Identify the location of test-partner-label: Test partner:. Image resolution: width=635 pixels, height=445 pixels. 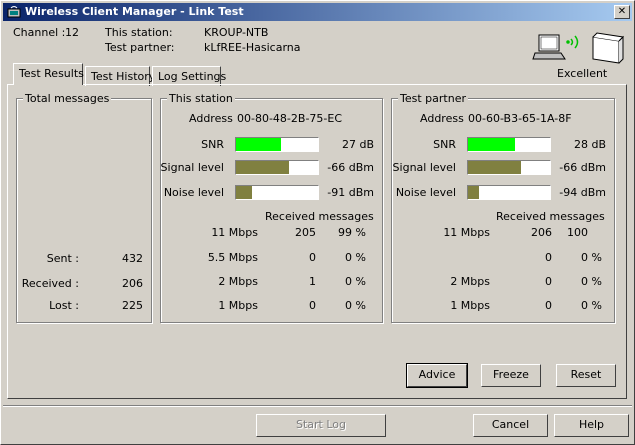
(140, 47).